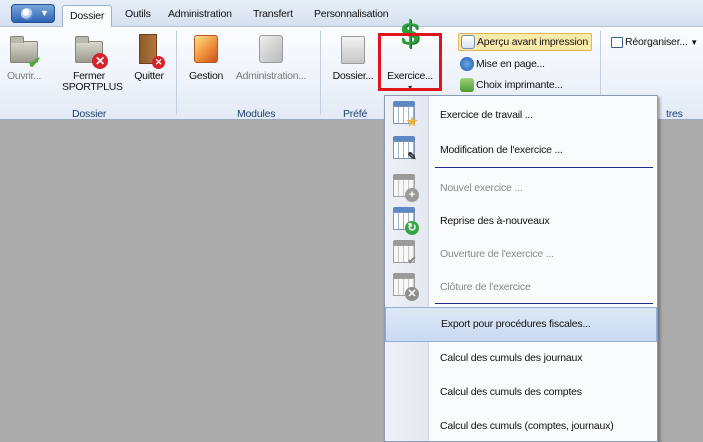  I want to click on window-icon, so click(617, 42).